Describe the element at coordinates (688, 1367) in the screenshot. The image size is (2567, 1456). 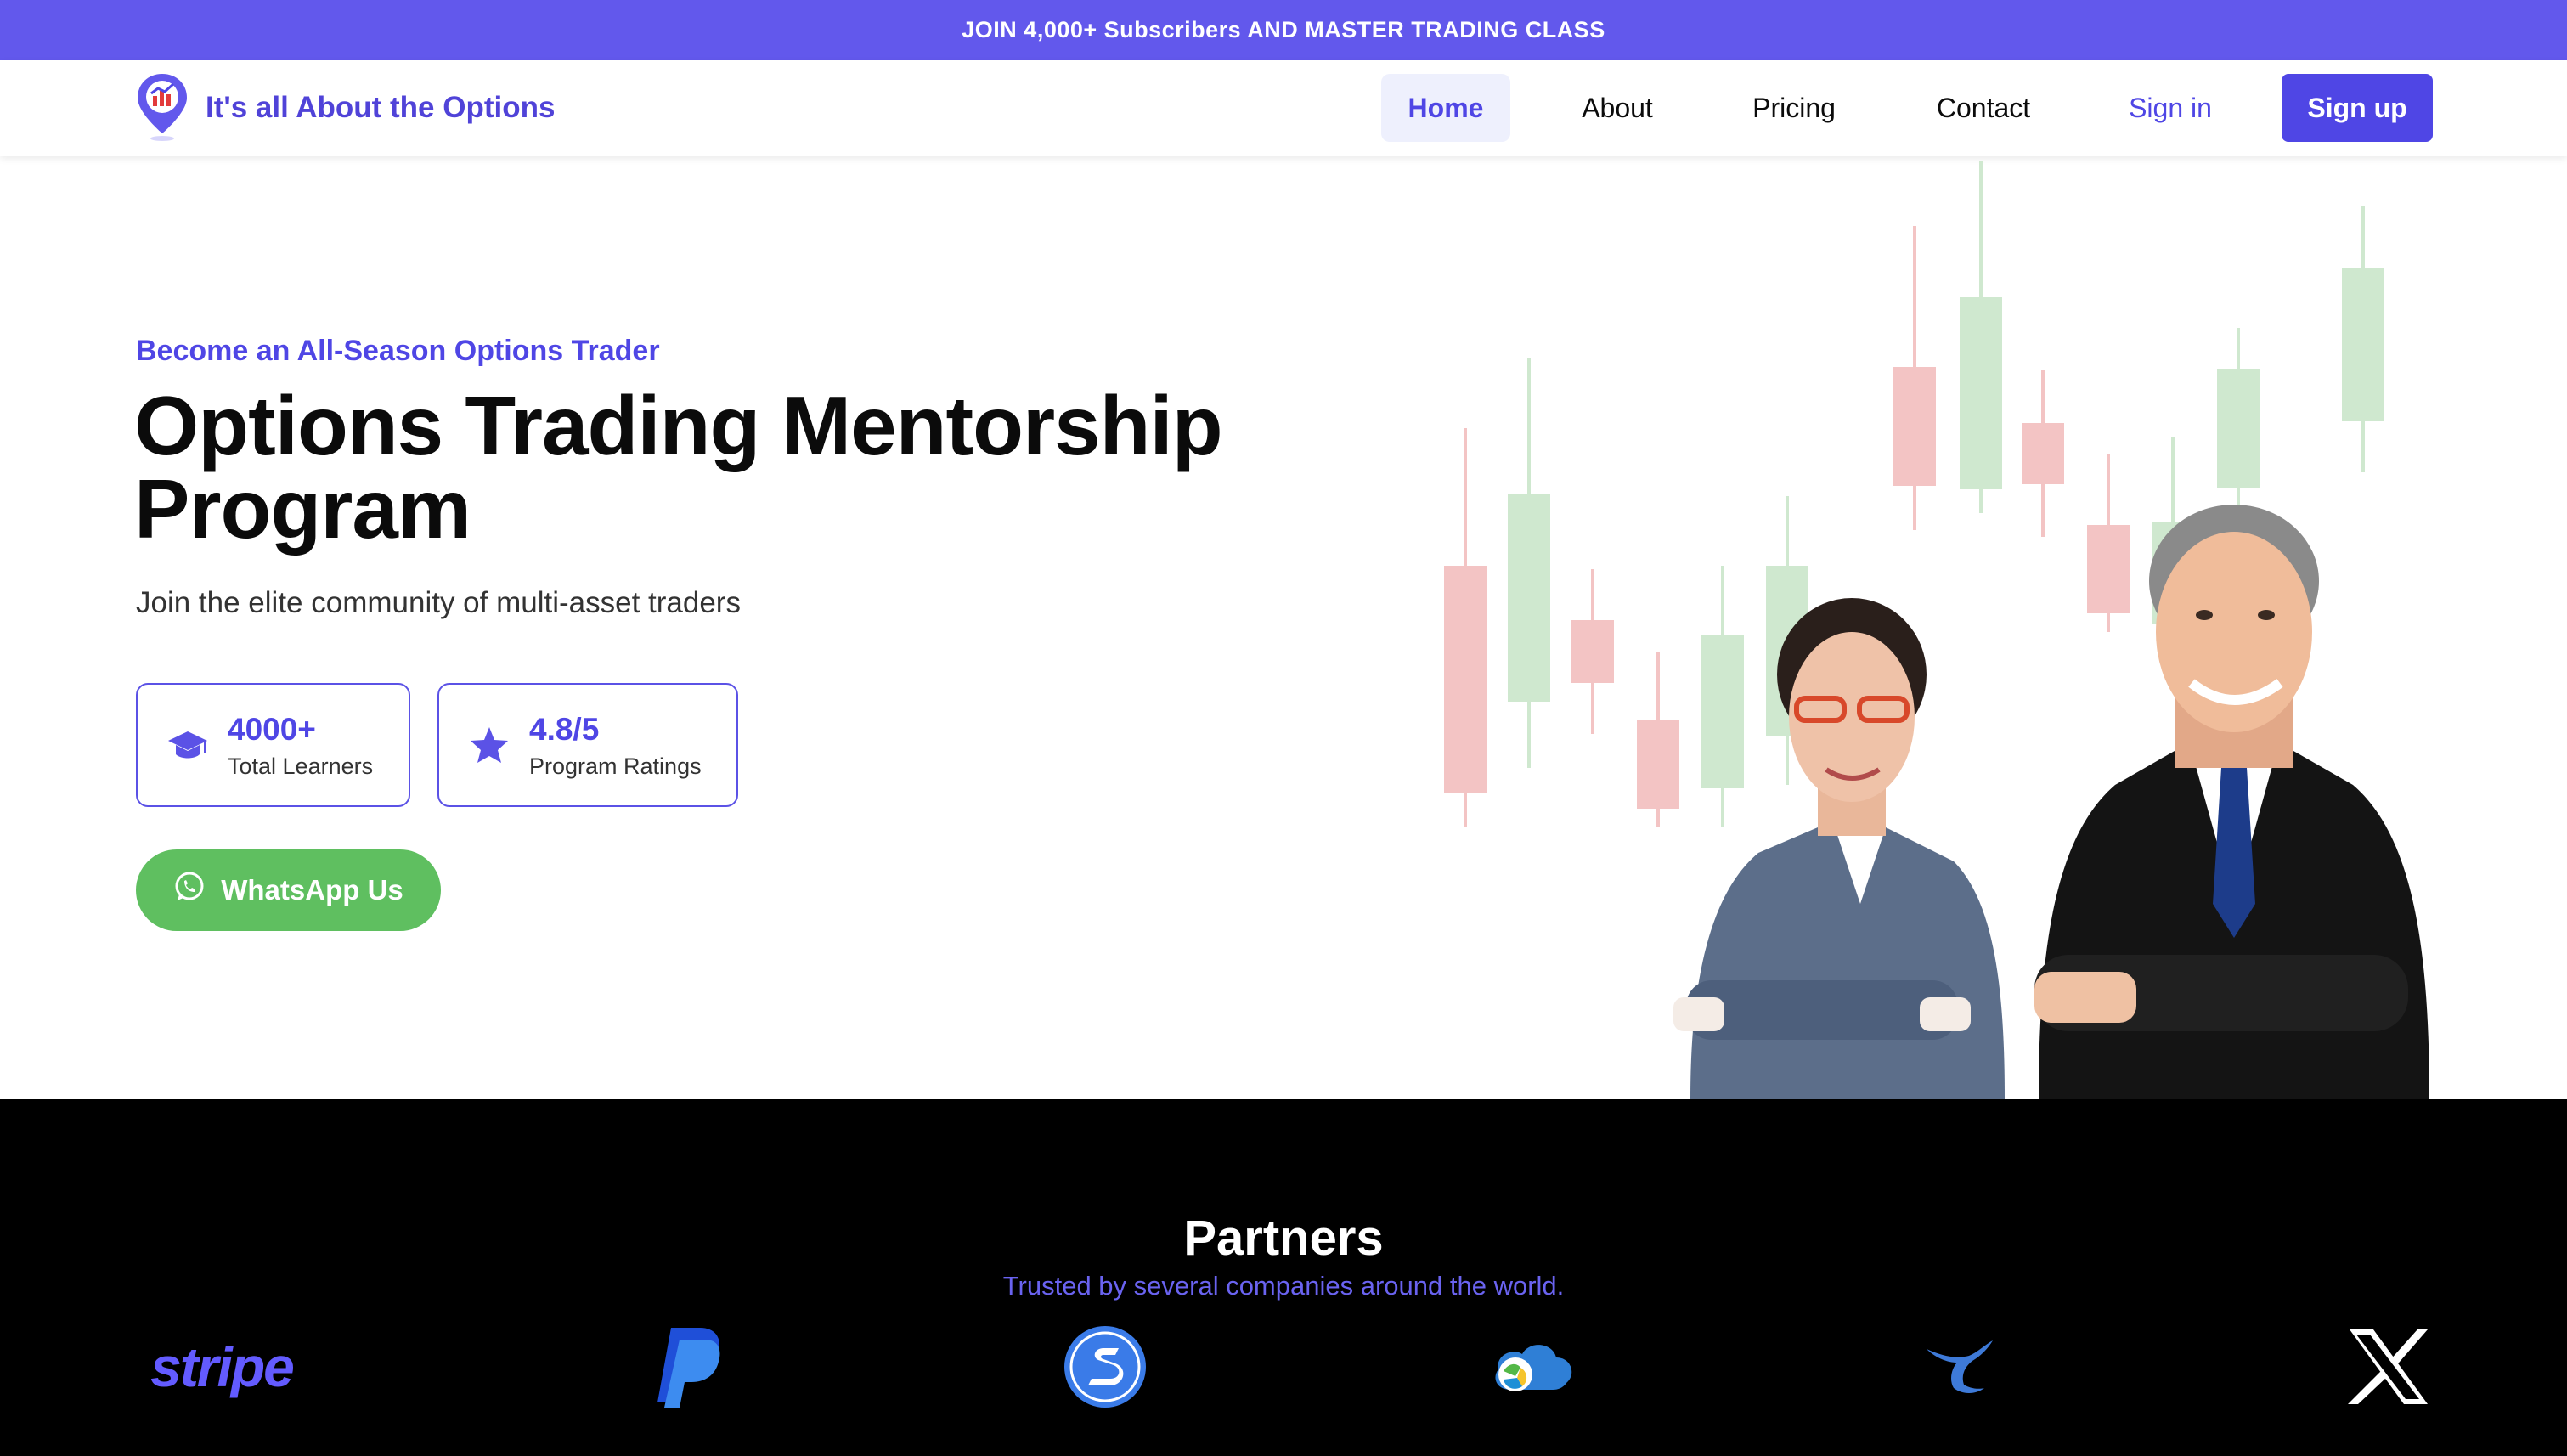
I see `paypal-icon` at that location.